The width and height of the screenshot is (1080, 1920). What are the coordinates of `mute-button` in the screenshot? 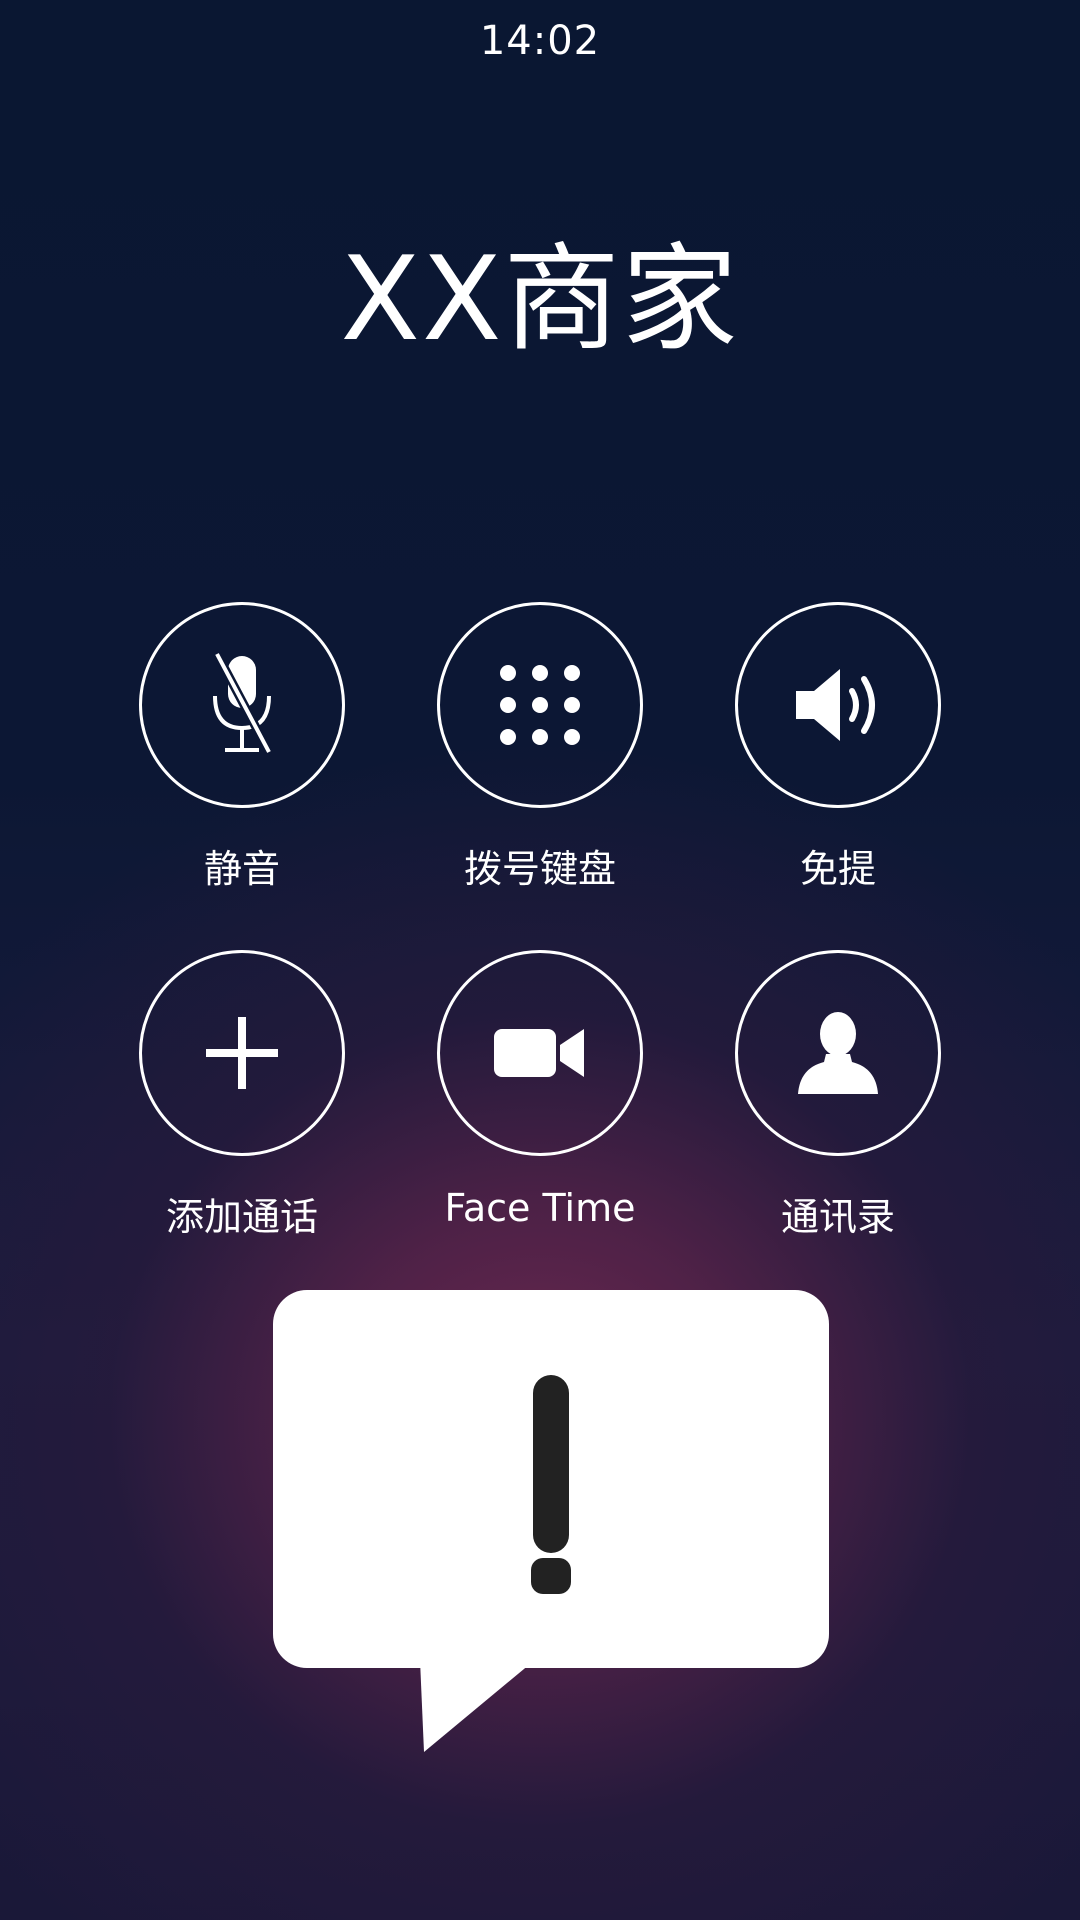 It's located at (242, 705).